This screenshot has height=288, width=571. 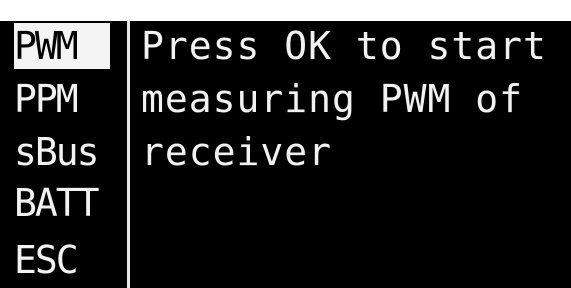 I want to click on menu-item-esc: ESC, so click(x=70, y=260).